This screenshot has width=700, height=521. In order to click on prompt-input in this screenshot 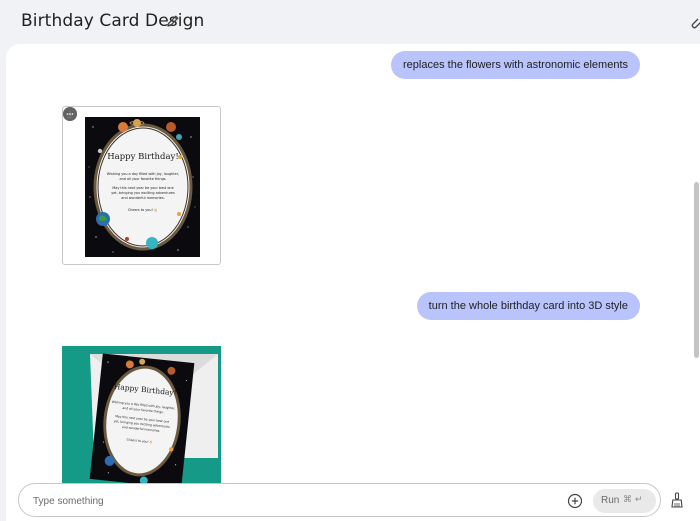, I will do `click(293, 501)`.